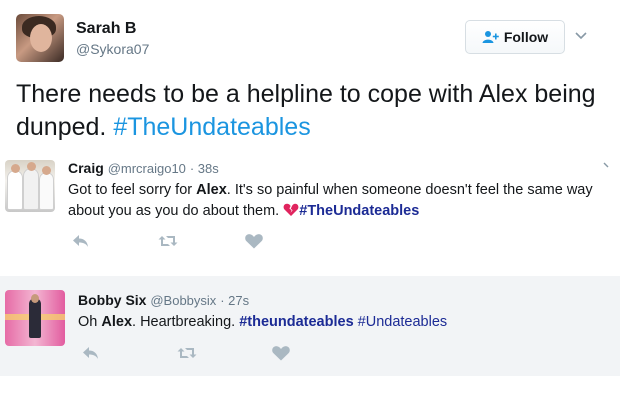 The height and width of the screenshot is (400, 620). Describe the element at coordinates (291, 209) in the screenshot. I see `broken-heart-icon` at that location.